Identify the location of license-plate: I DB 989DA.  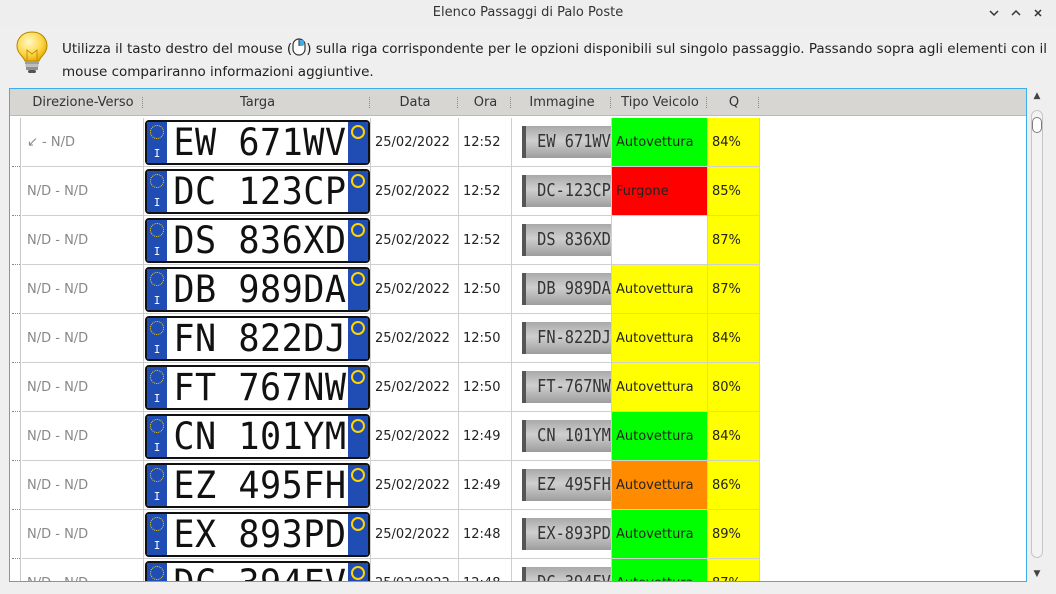
(257, 289).